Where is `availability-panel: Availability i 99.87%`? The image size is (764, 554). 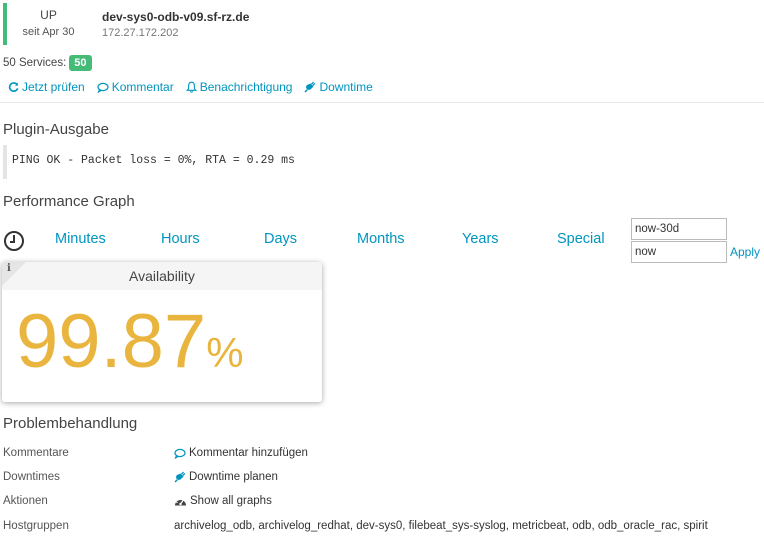
availability-panel: Availability i 99.87% is located at coordinates (162, 332).